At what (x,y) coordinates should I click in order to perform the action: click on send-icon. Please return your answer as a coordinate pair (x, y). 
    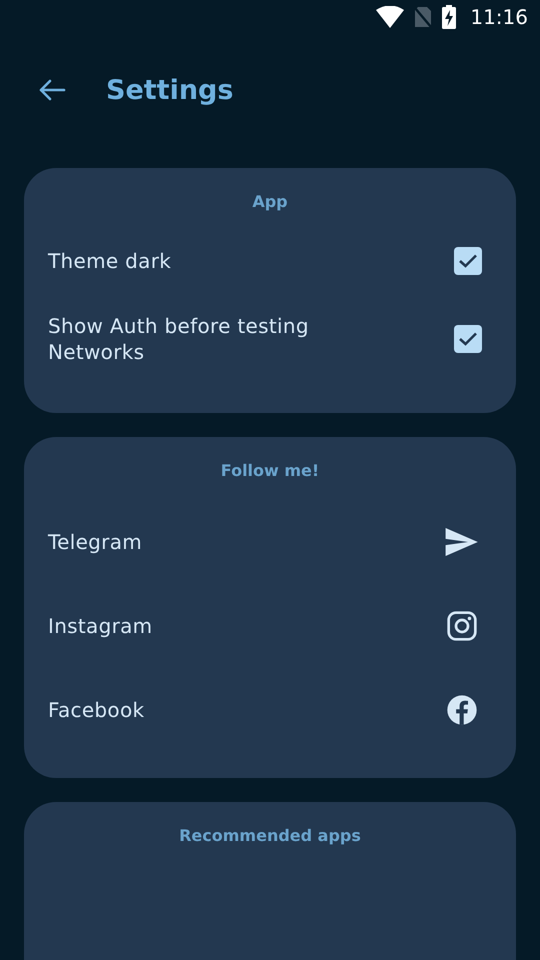
    Looking at the image, I should click on (461, 542).